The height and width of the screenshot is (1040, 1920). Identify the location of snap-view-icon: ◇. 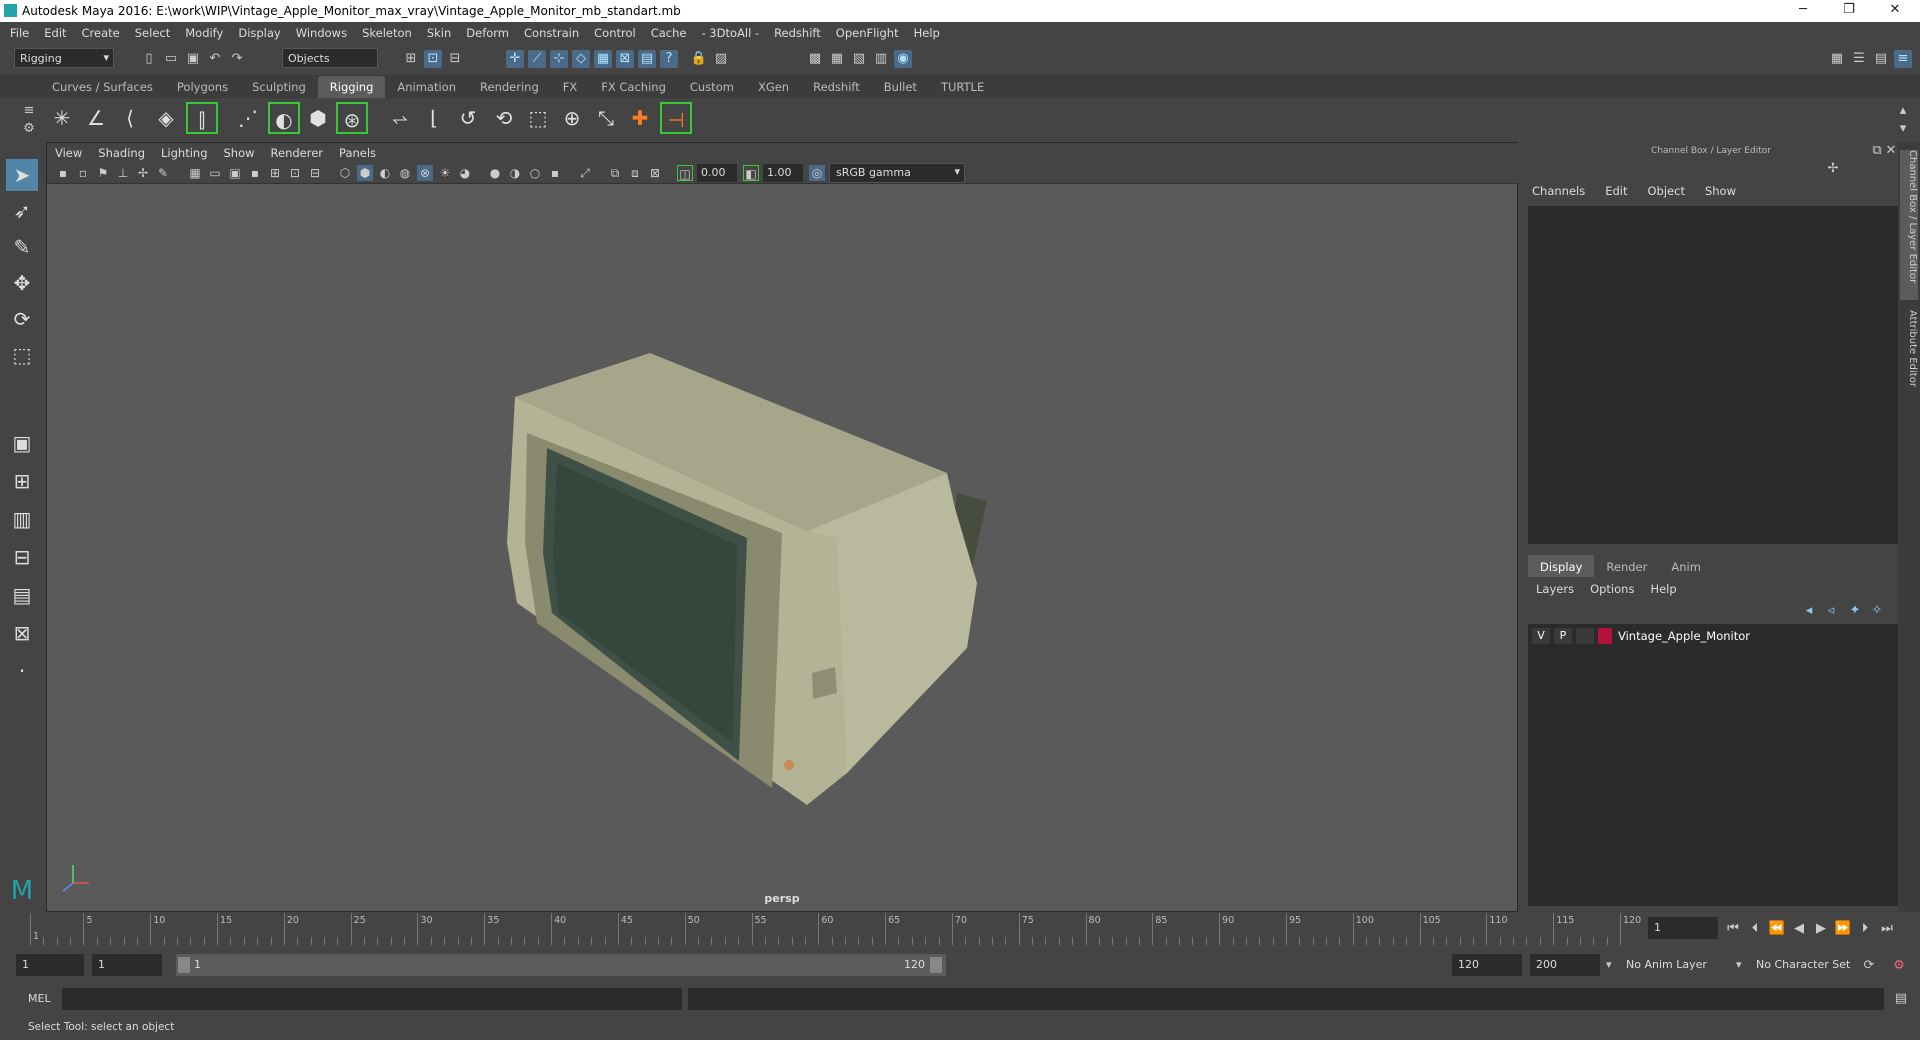
(581, 59).